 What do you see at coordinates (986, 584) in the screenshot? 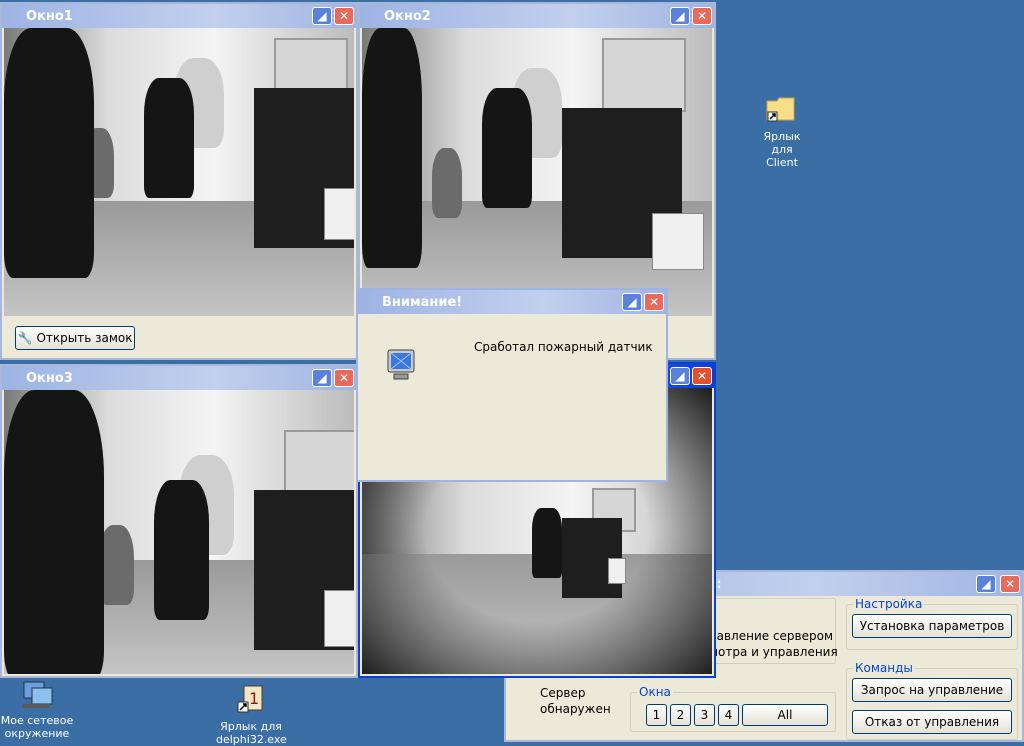
I see `control-minimize-button: ◢` at bounding box center [986, 584].